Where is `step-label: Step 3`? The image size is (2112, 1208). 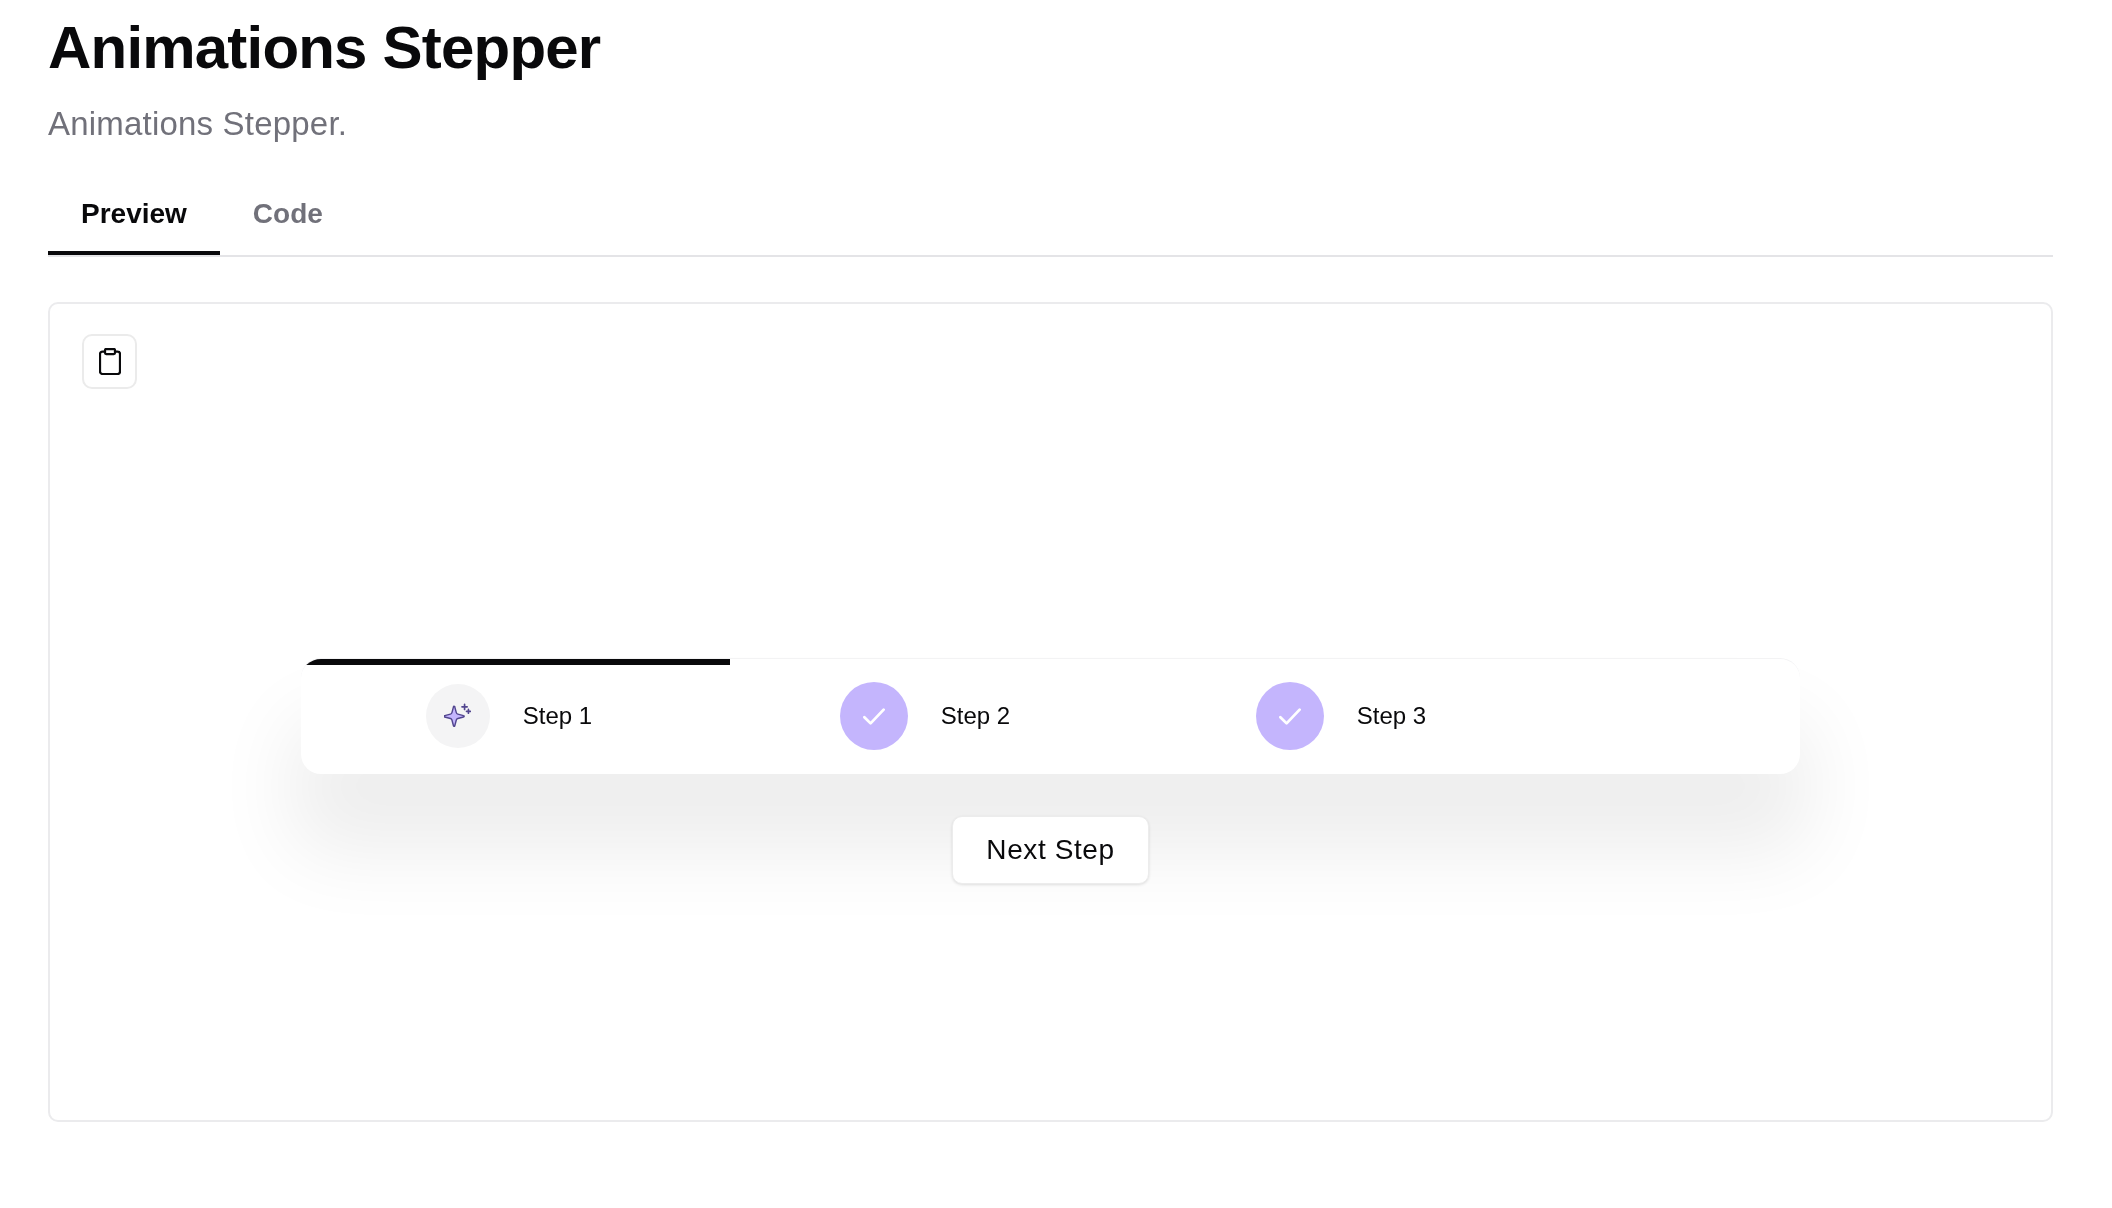
step-label: Step 3 is located at coordinates (1391, 716).